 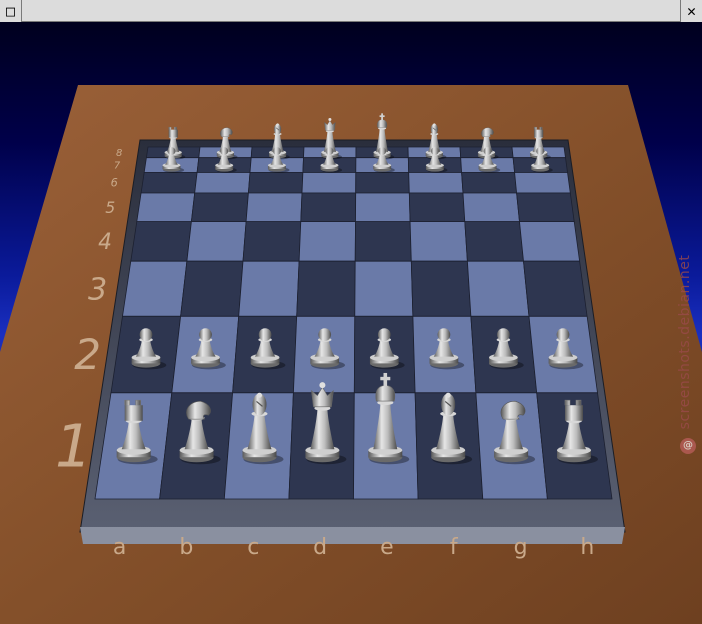 I want to click on watermark-text: screenshots.debian.net, so click(x=685, y=342).